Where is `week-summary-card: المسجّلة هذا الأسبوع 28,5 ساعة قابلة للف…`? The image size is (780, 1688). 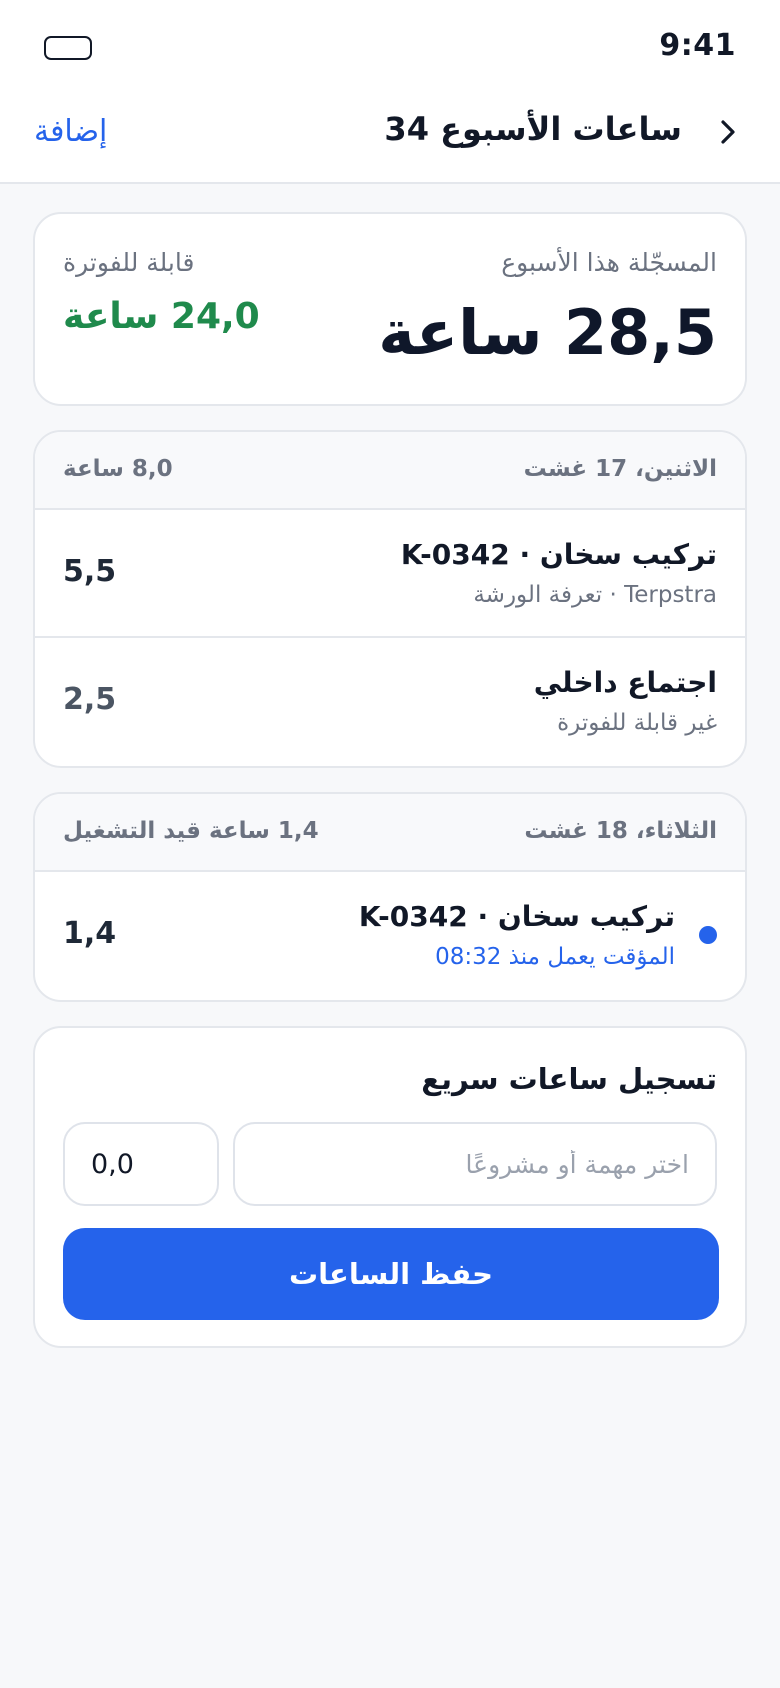
week-summary-card: المسجّلة هذا الأسبوع 28,5 ساعة قابلة للف… is located at coordinates (390, 309).